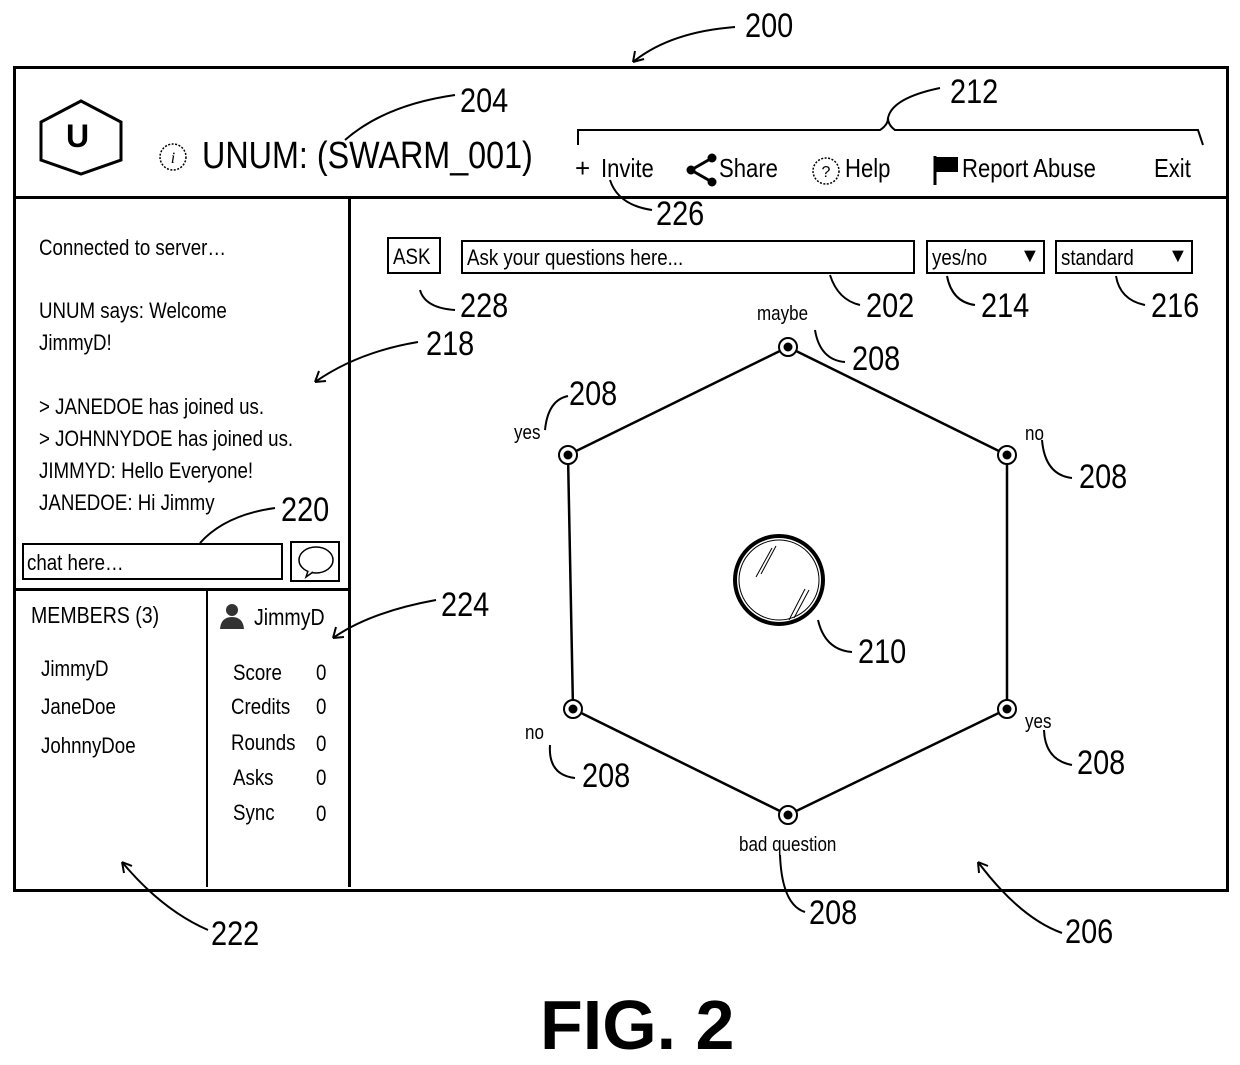 Image resolution: width=1240 pixels, height=1065 pixels. Describe the element at coordinates (450, 344) in the screenshot. I see `ref-218: 218` at that location.